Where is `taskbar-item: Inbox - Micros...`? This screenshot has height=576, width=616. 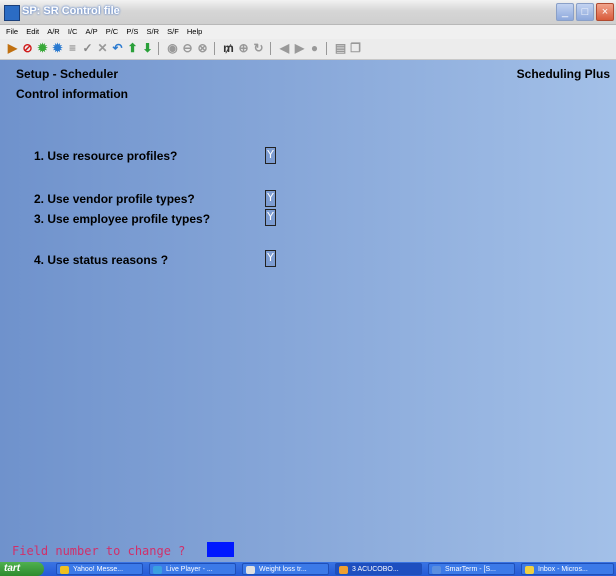 taskbar-item: Inbox - Micros... is located at coordinates (567, 569).